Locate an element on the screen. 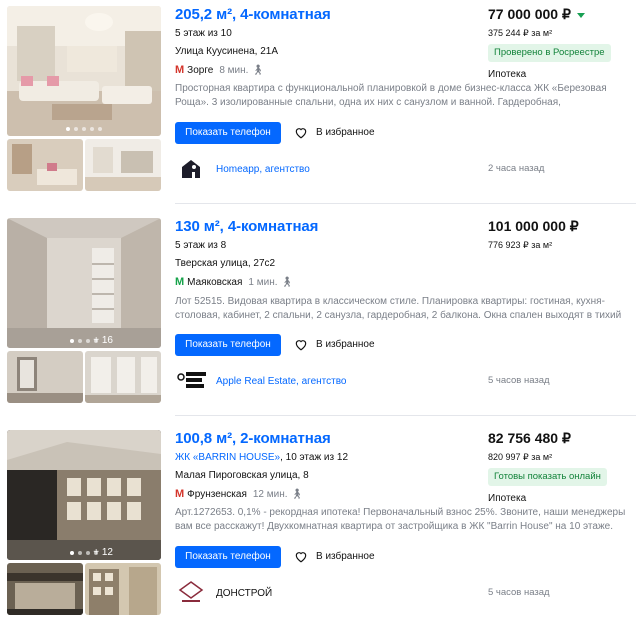 The height and width of the screenshot is (620, 640). agent-block: Apple Real Estate, агентство is located at coordinates (261, 381).